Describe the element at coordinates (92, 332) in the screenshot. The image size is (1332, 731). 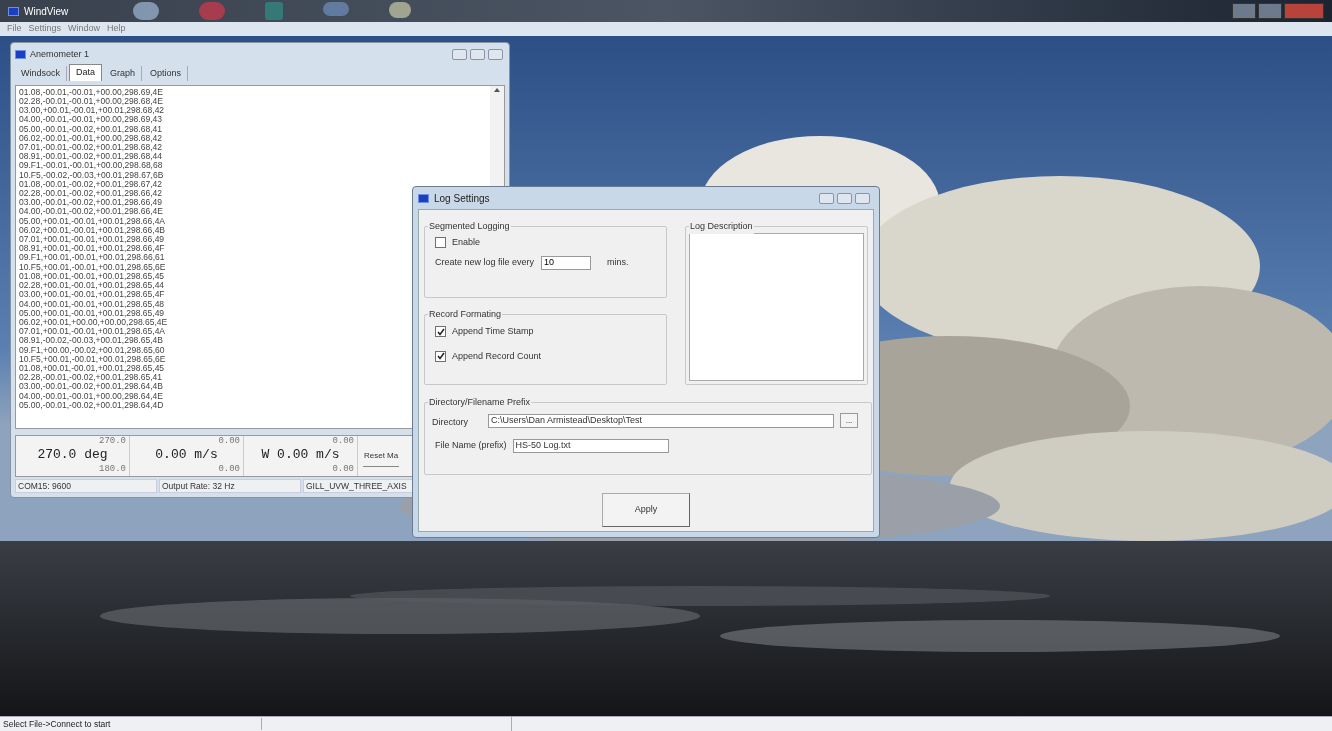
I see `data-line: 07.01,+00.01,-00.01,+00.01,298.65,4A` at that location.